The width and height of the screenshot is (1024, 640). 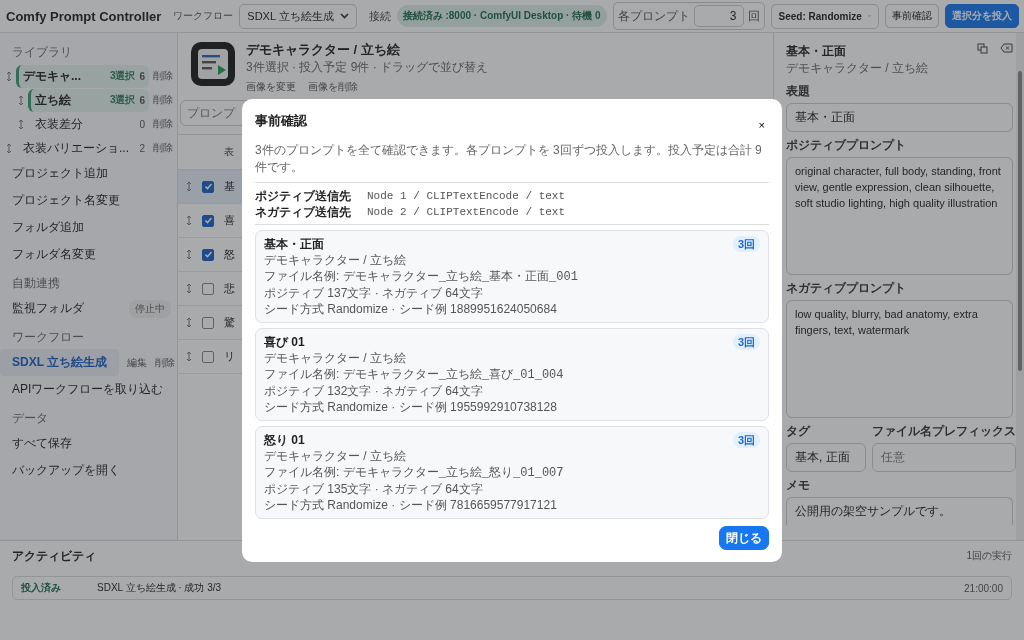 I want to click on repeat-label: 各プロンプト, so click(x=653, y=16).